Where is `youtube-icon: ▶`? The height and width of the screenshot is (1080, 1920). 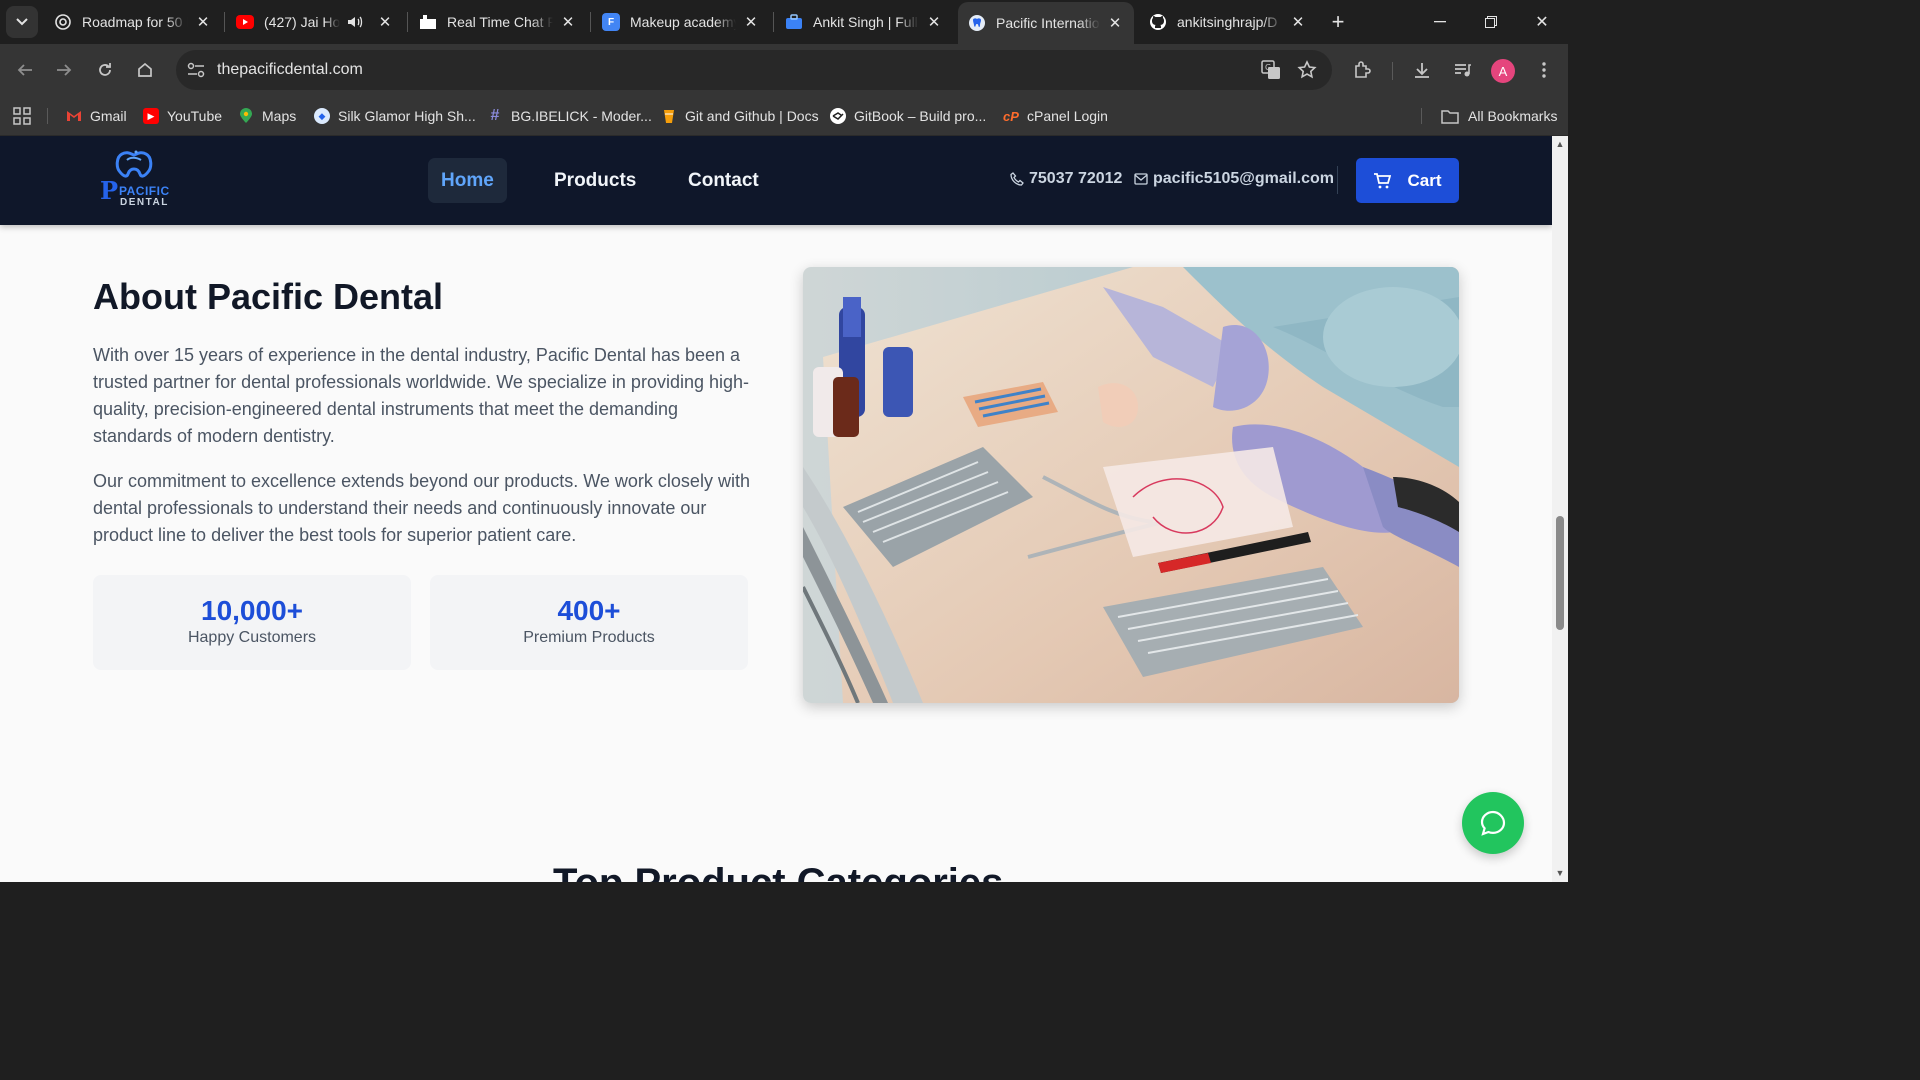 youtube-icon: ▶ is located at coordinates (151, 116).